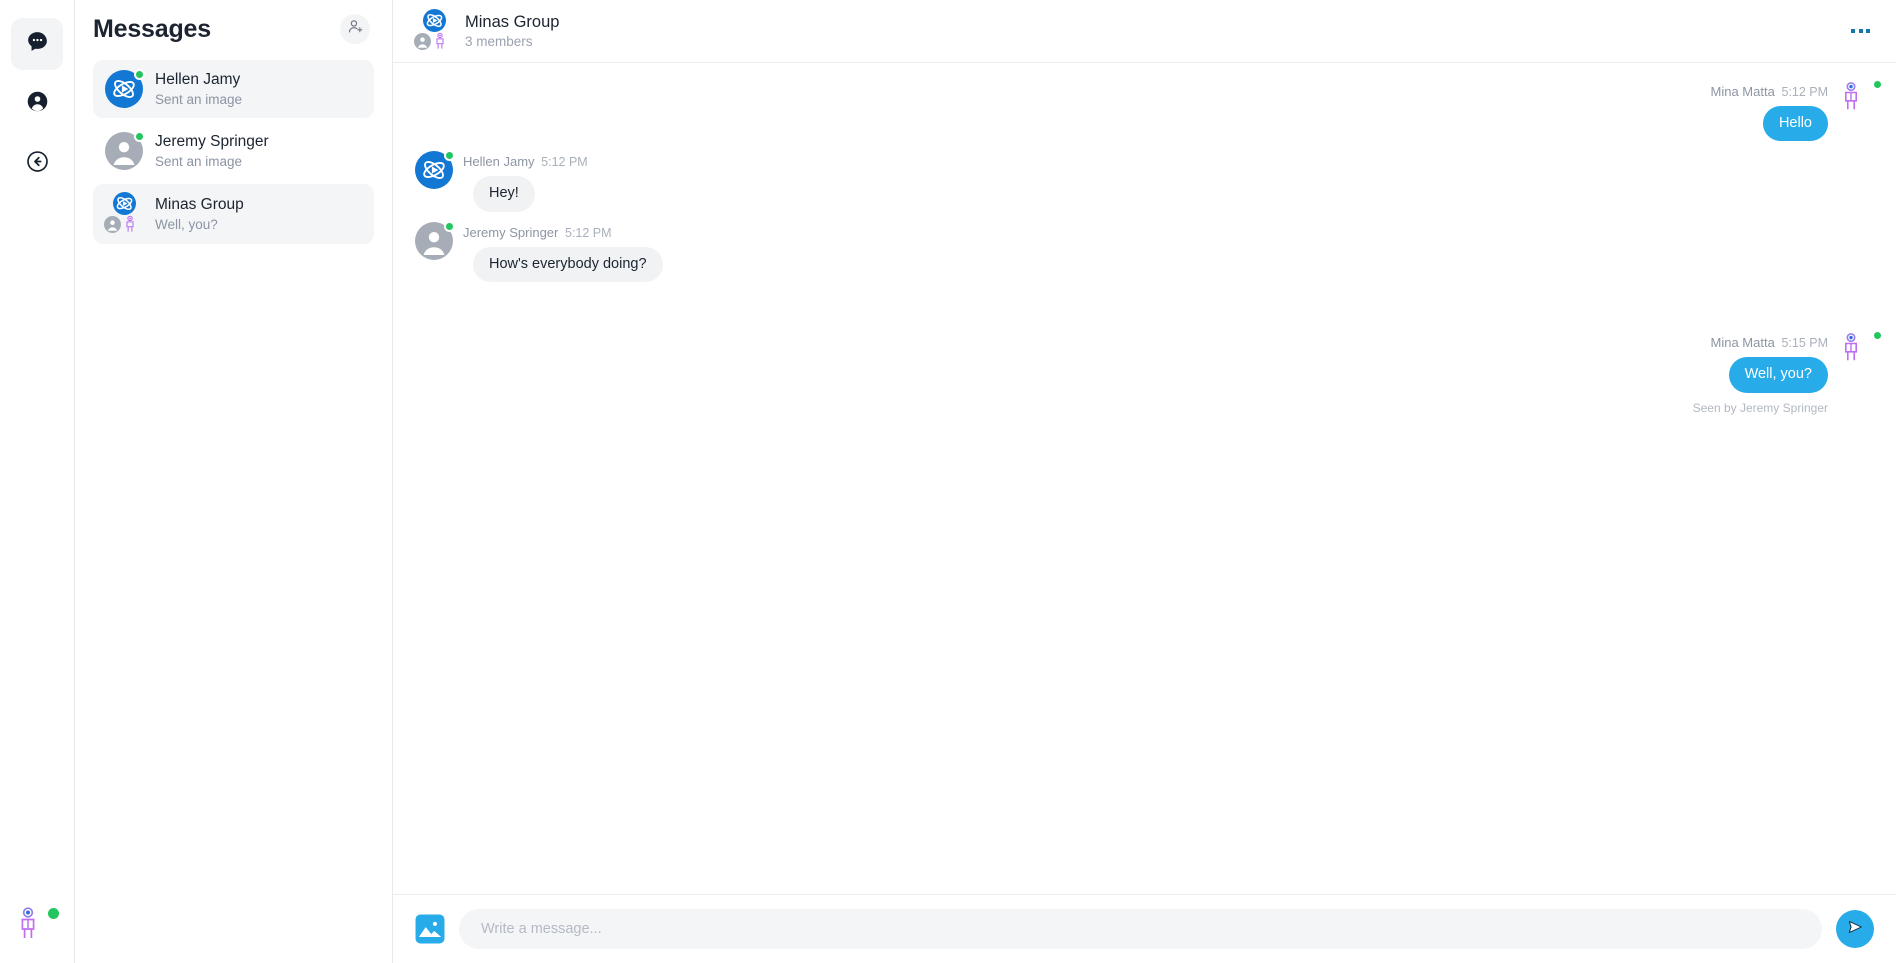 The image size is (1896, 963). What do you see at coordinates (1144, 31) in the screenshot?
I see `chat-header: Minas Group 3 members` at bounding box center [1144, 31].